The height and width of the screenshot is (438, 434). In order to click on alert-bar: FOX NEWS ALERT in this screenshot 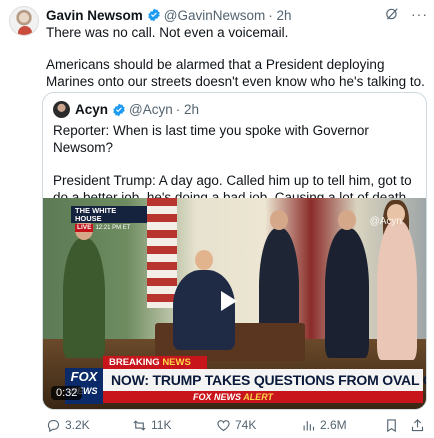, I will do `click(263, 397)`.